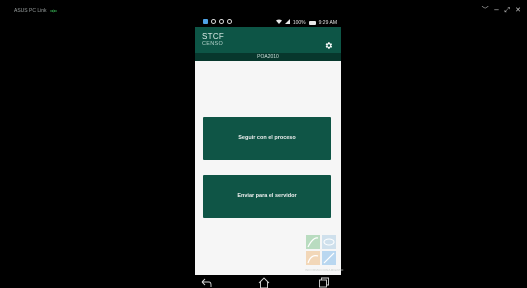  Describe the element at coordinates (324, 254) in the screenshot. I see `organization-logo: INFORMACIONAMIENTO` at that location.